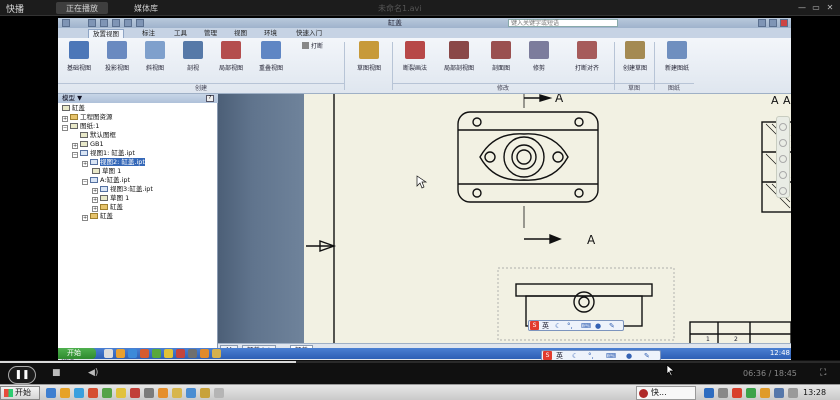 This screenshot has width=840, height=400. What do you see at coordinates (271, 60) in the screenshot?
I see `overlay-view-button: 重叠视图` at bounding box center [271, 60].